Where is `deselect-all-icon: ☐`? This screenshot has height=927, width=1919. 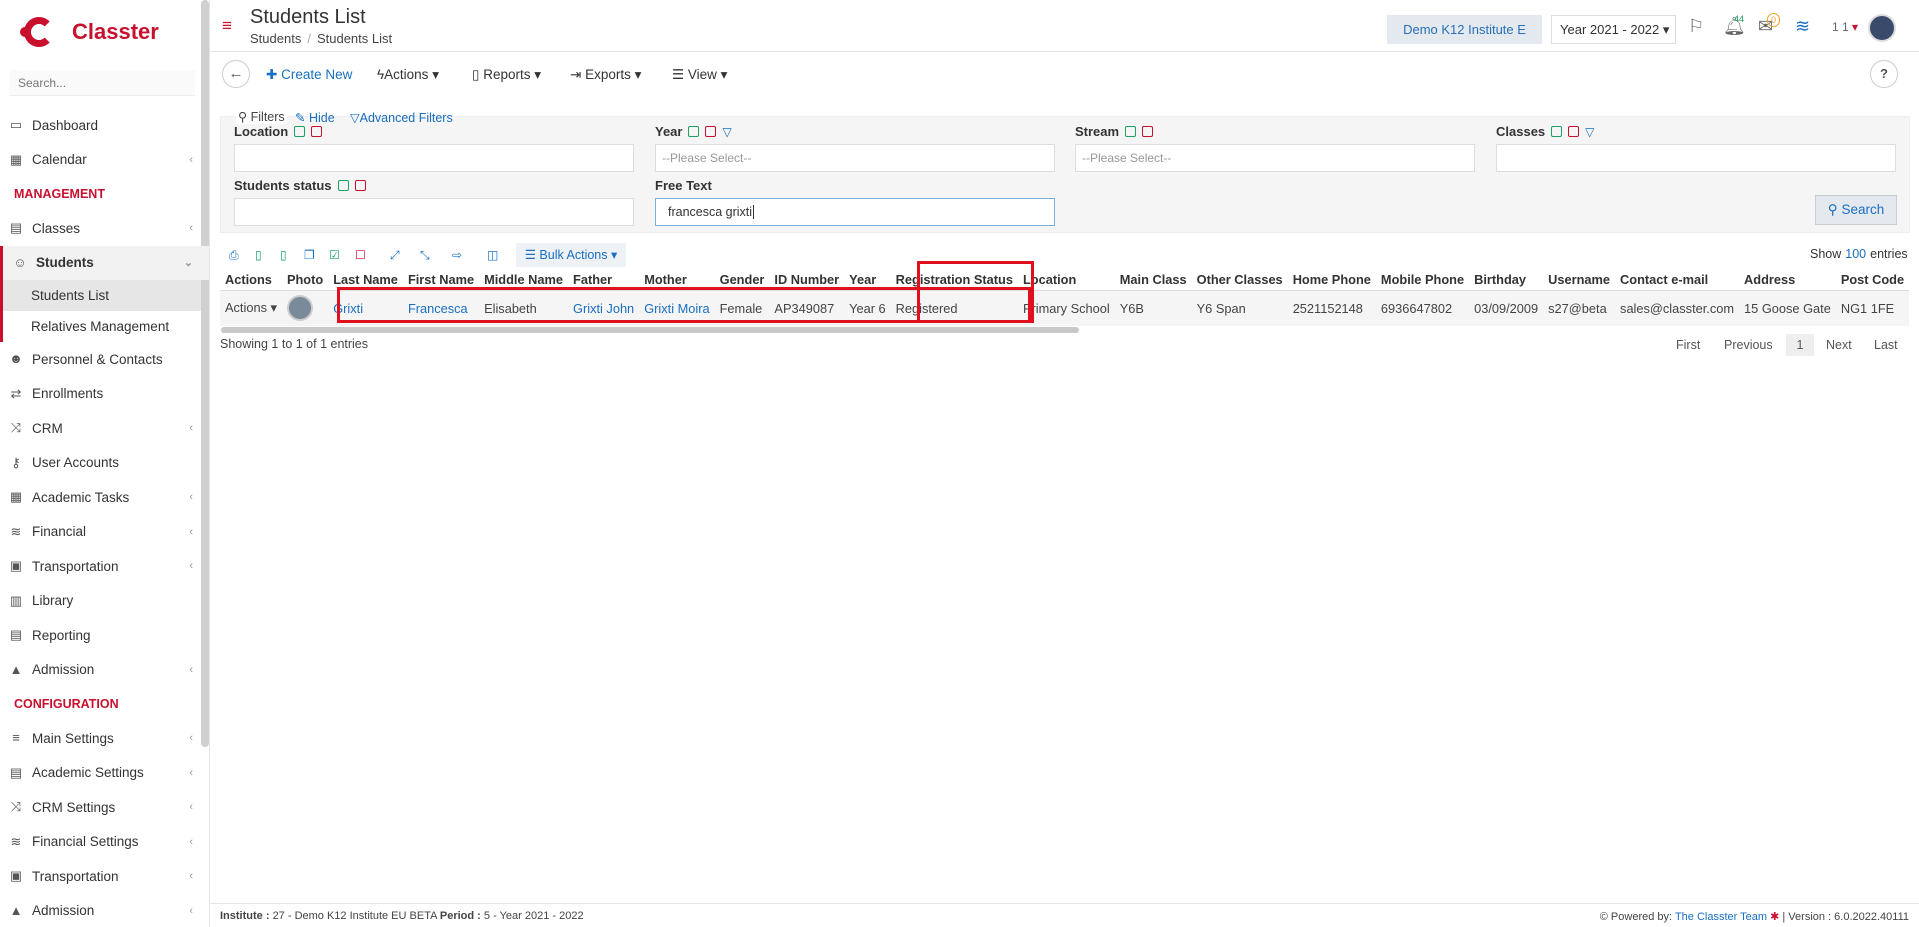
deselect-all-icon: ☐ is located at coordinates (360, 255).